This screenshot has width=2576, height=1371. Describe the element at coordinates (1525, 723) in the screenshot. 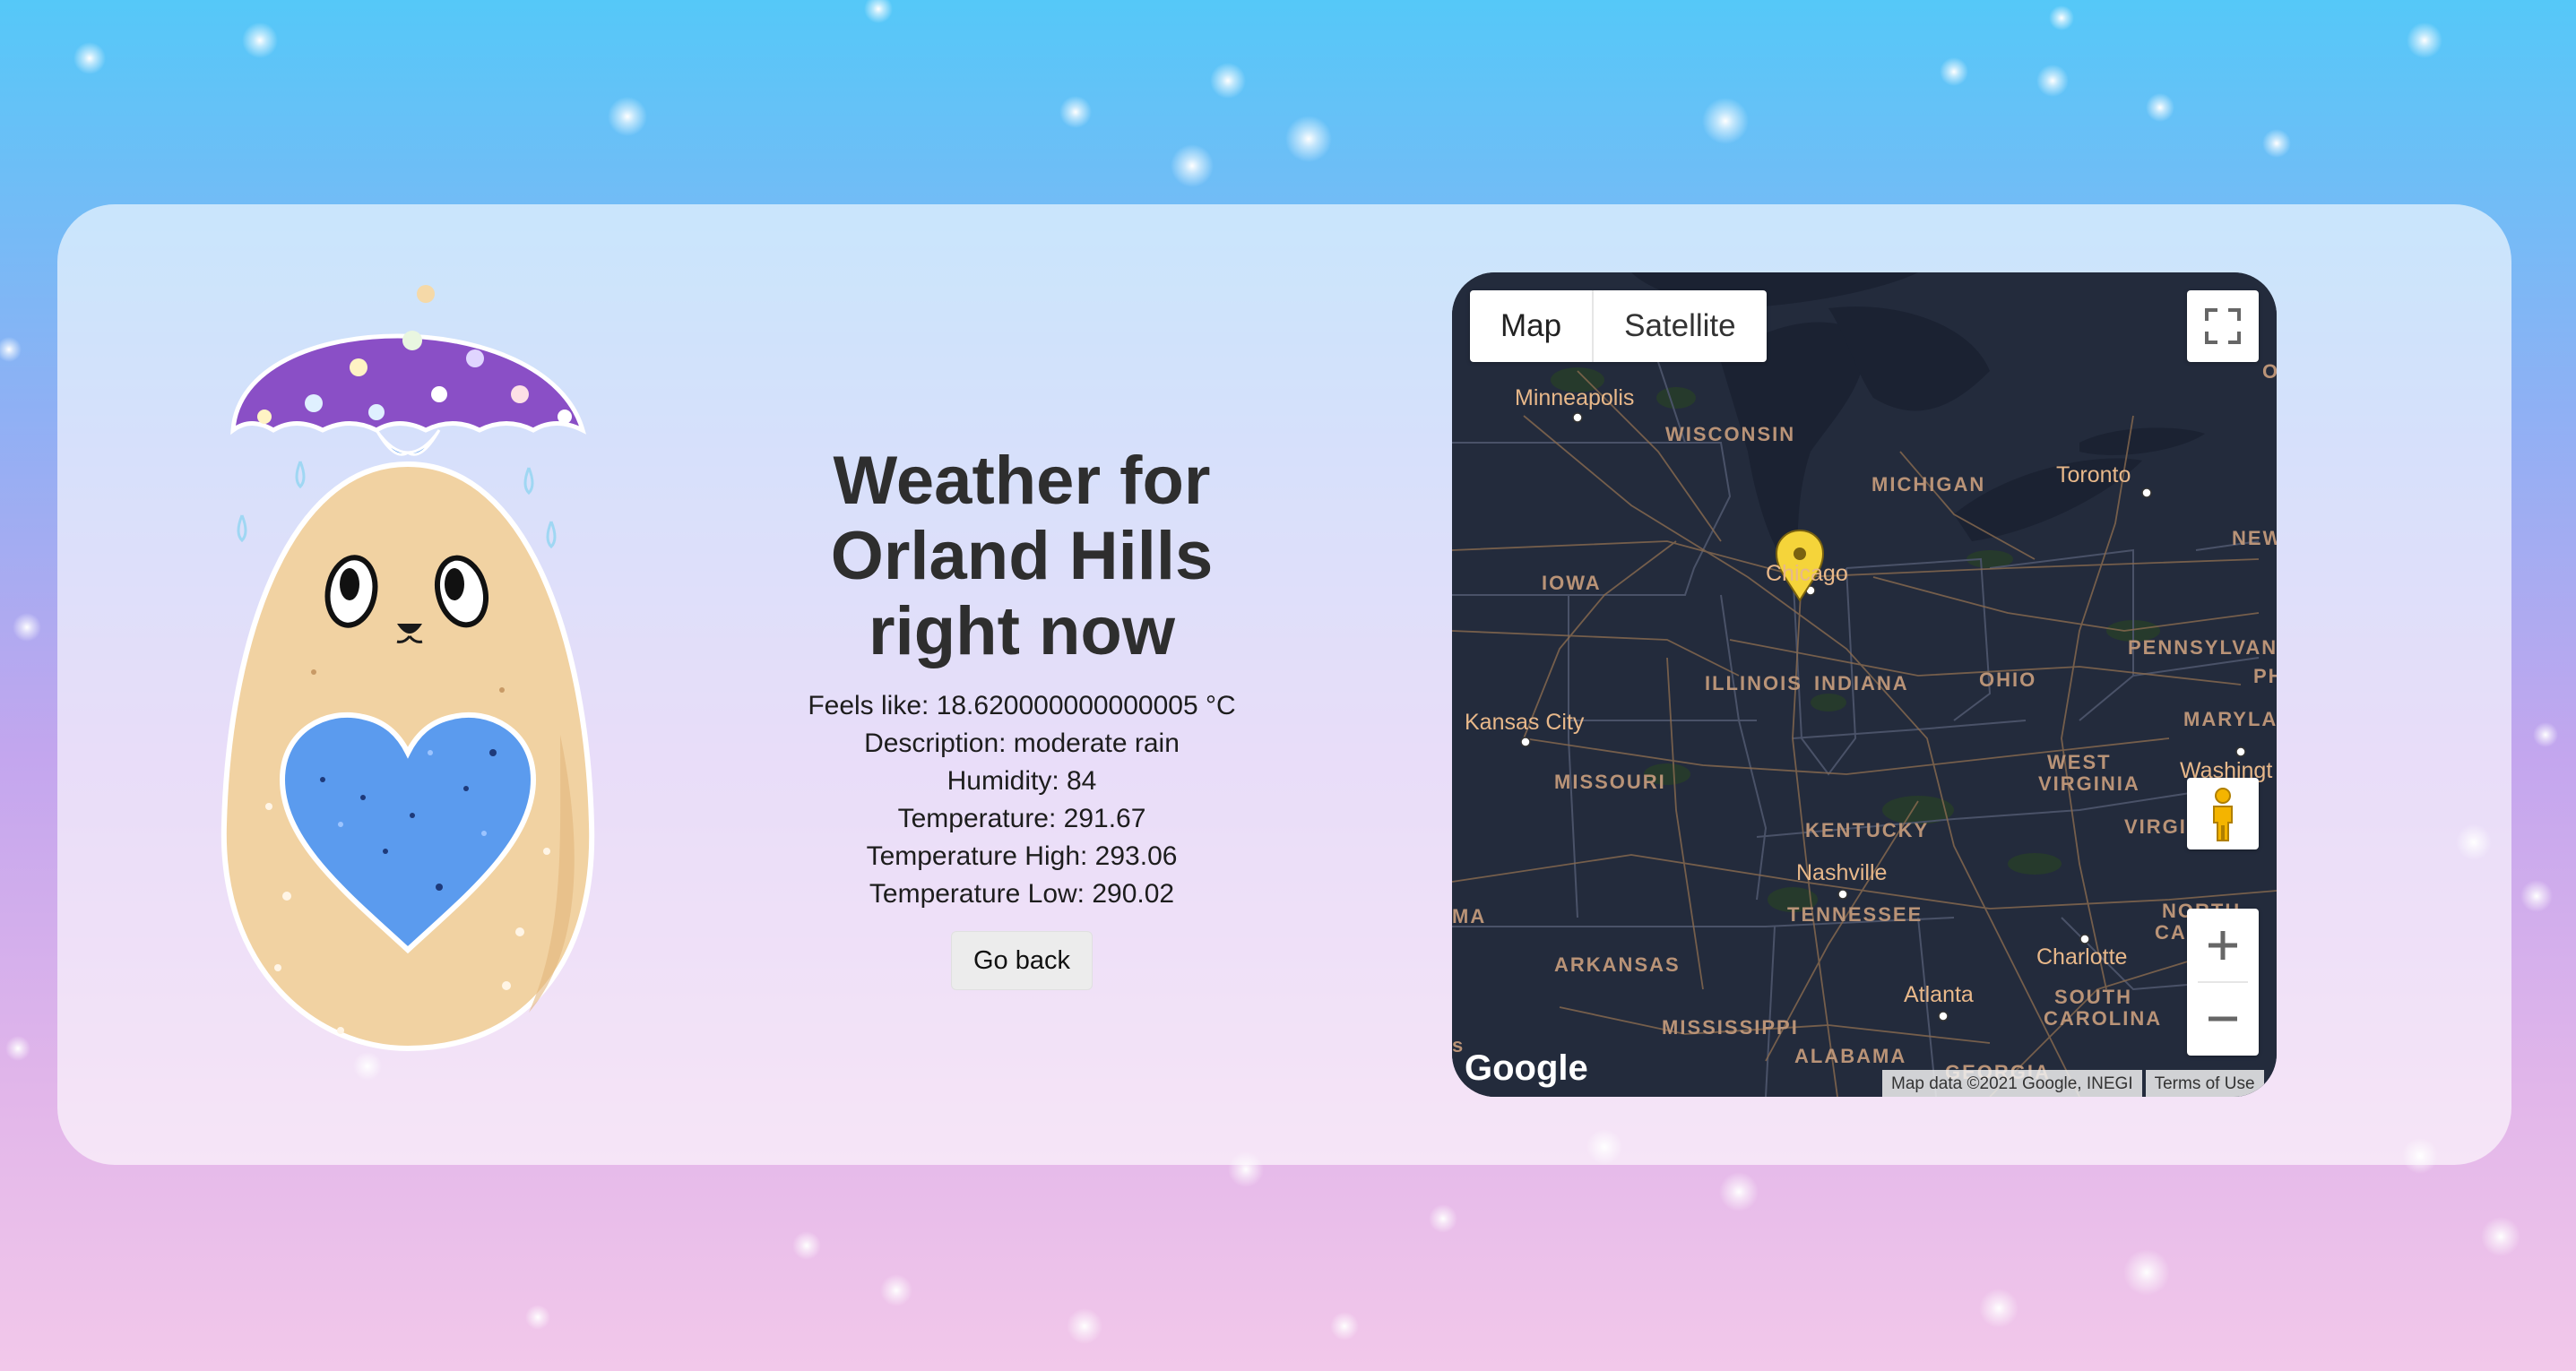

I see `city-label-kansas-city: Kansas City` at that location.